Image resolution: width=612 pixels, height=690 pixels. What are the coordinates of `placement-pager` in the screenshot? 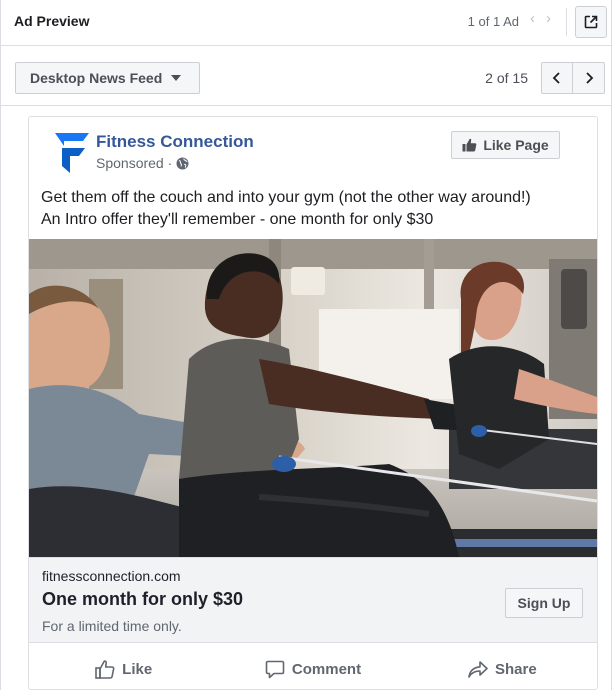 It's located at (573, 78).